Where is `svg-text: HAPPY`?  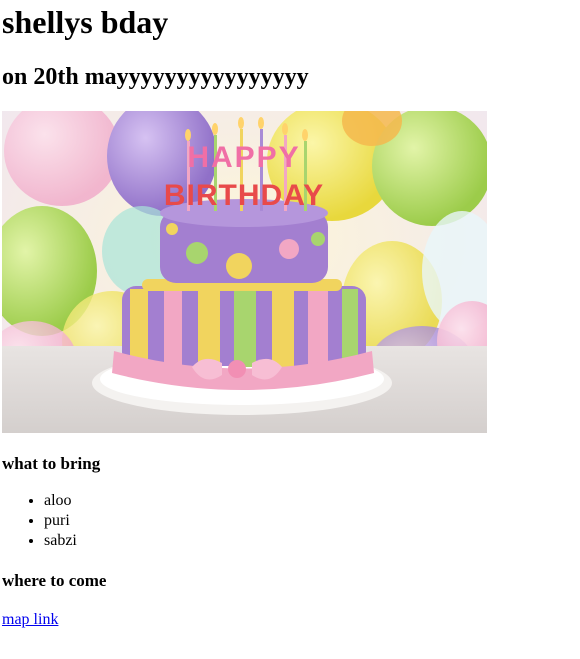 svg-text: HAPPY is located at coordinates (243, 157).